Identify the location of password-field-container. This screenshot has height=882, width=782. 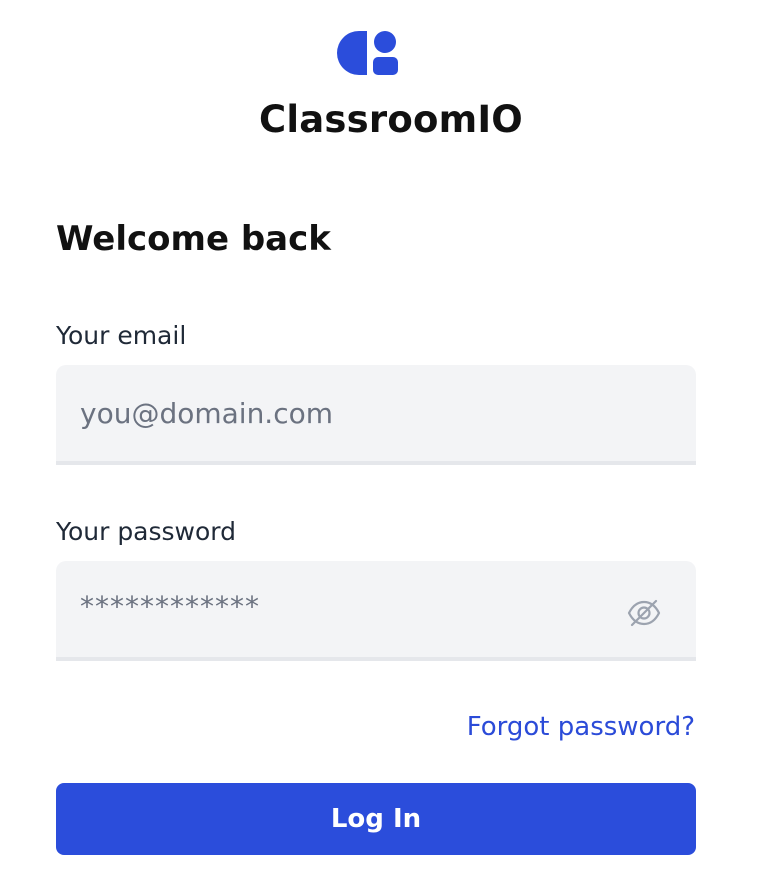
(376, 611).